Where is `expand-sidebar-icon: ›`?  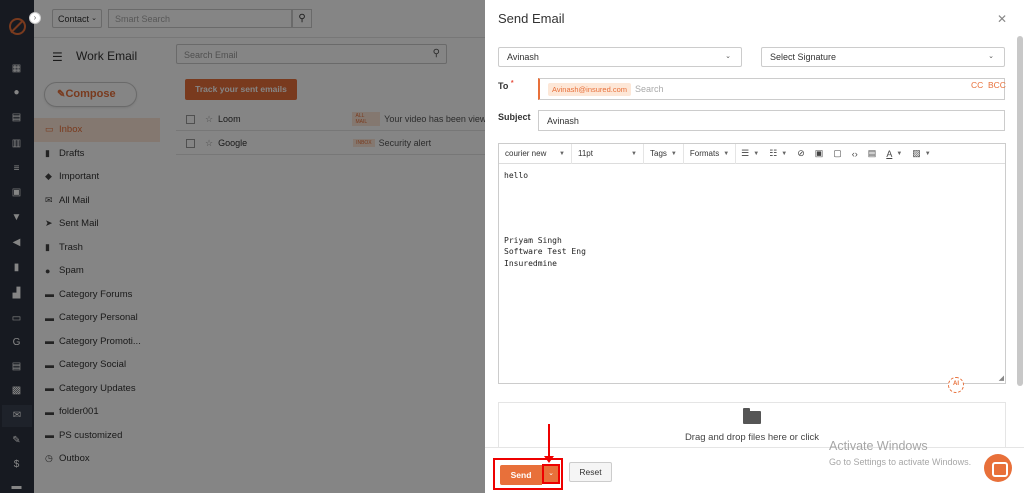
expand-sidebar-icon: › is located at coordinates (35, 18).